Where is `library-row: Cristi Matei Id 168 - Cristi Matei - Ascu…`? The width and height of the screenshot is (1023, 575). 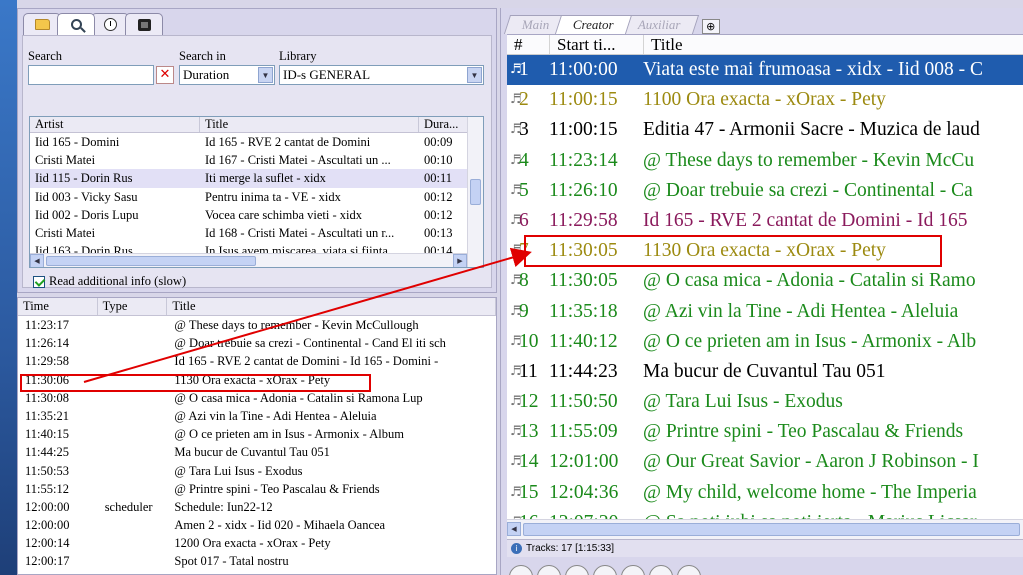 library-row: Cristi Matei Id 168 - Cristi Matei - Ascu… is located at coordinates (256, 233).